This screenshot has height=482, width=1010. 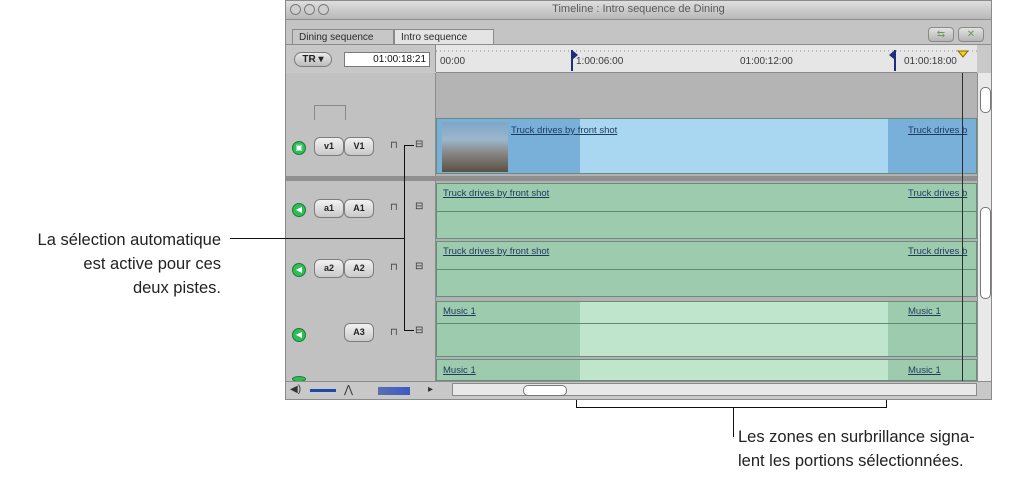 What do you see at coordinates (329, 208) in the screenshot?
I see `source-control-a1: a1` at bounding box center [329, 208].